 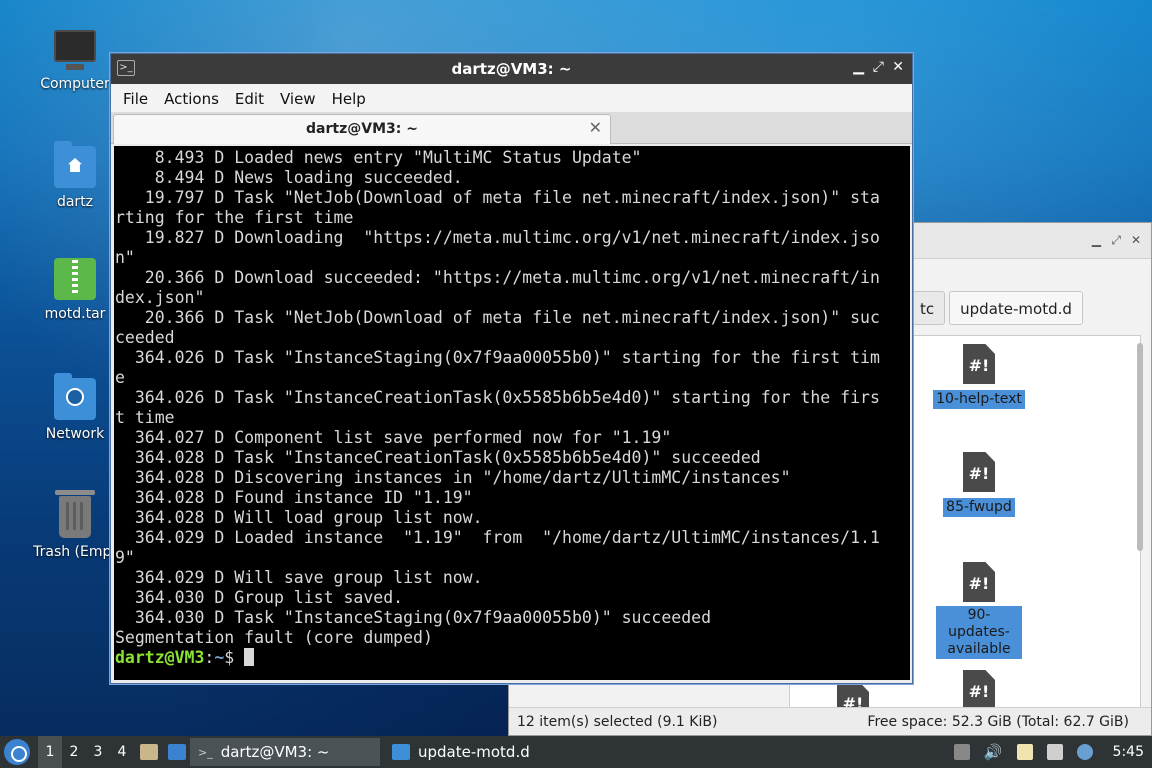 I want to click on prompt-user: dartz@VM3, so click(x=160, y=657).